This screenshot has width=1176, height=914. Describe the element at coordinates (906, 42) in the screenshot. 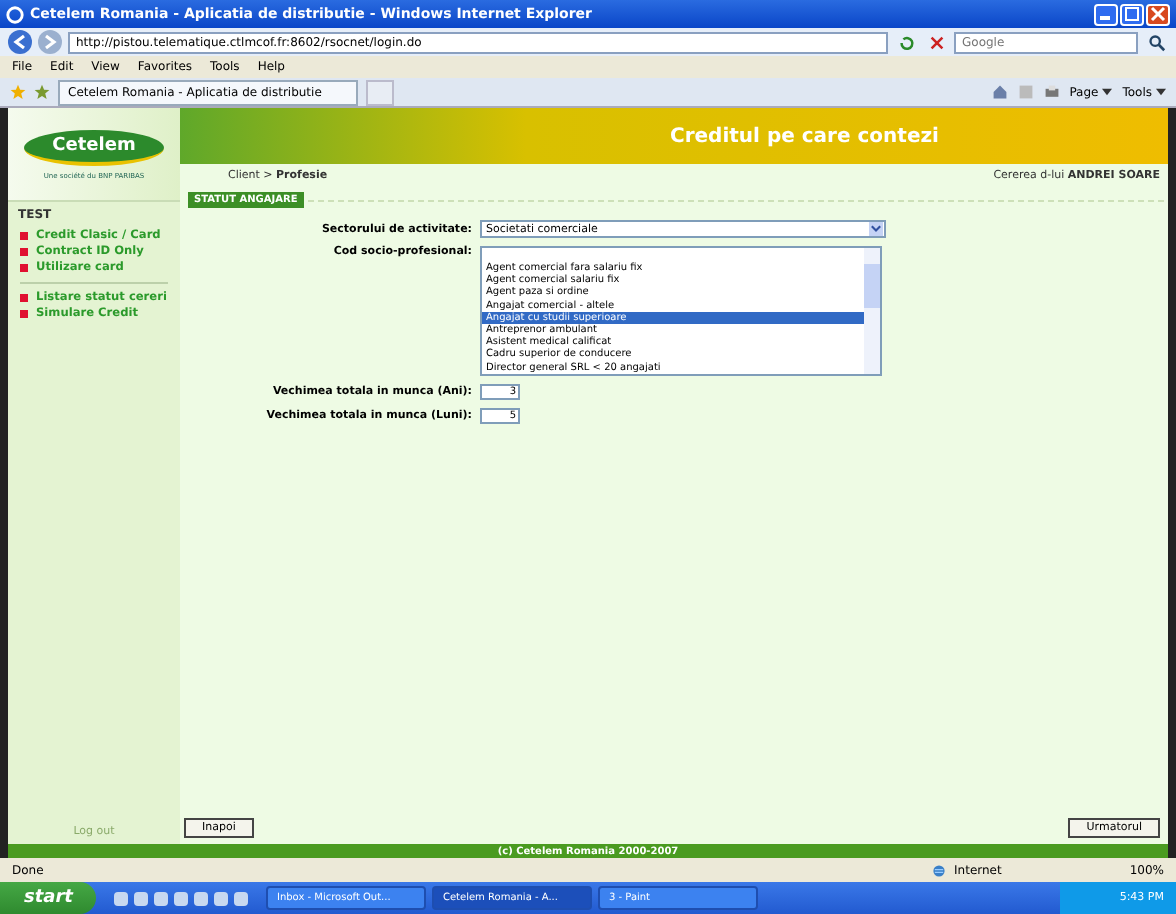

I see `refresh-button` at that location.